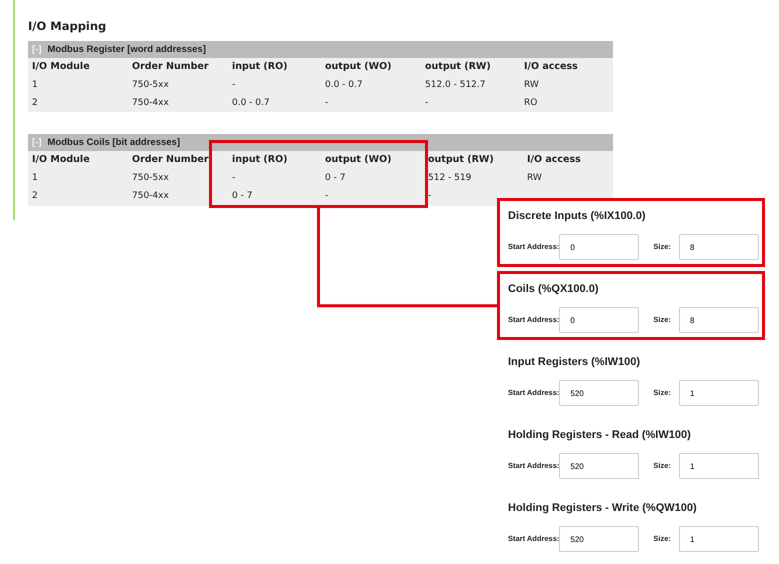 The height and width of the screenshot is (564, 779). Describe the element at coordinates (577, 215) in the screenshot. I see `section-heading: Discrete Inputs (%IX100.0)` at that location.